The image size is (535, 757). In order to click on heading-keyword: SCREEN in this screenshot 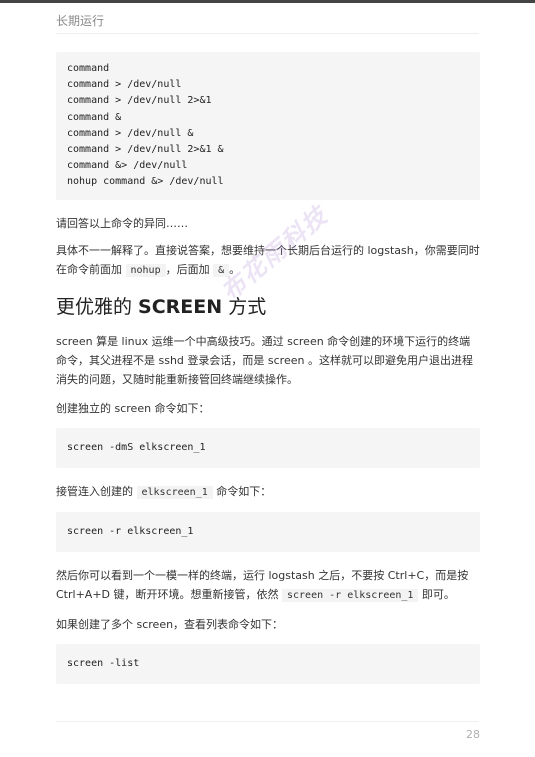, I will do `click(180, 306)`.